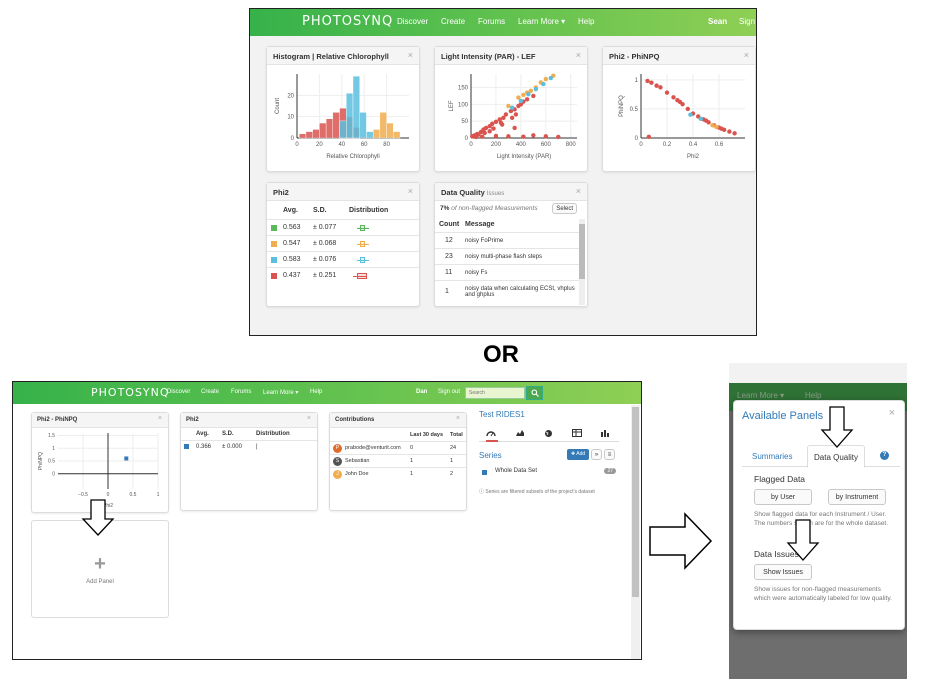  What do you see at coordinates (507, 240) in the screenshot?
I see `table-row: 12 noisy FoPrime` at bounding box center [507, 240].